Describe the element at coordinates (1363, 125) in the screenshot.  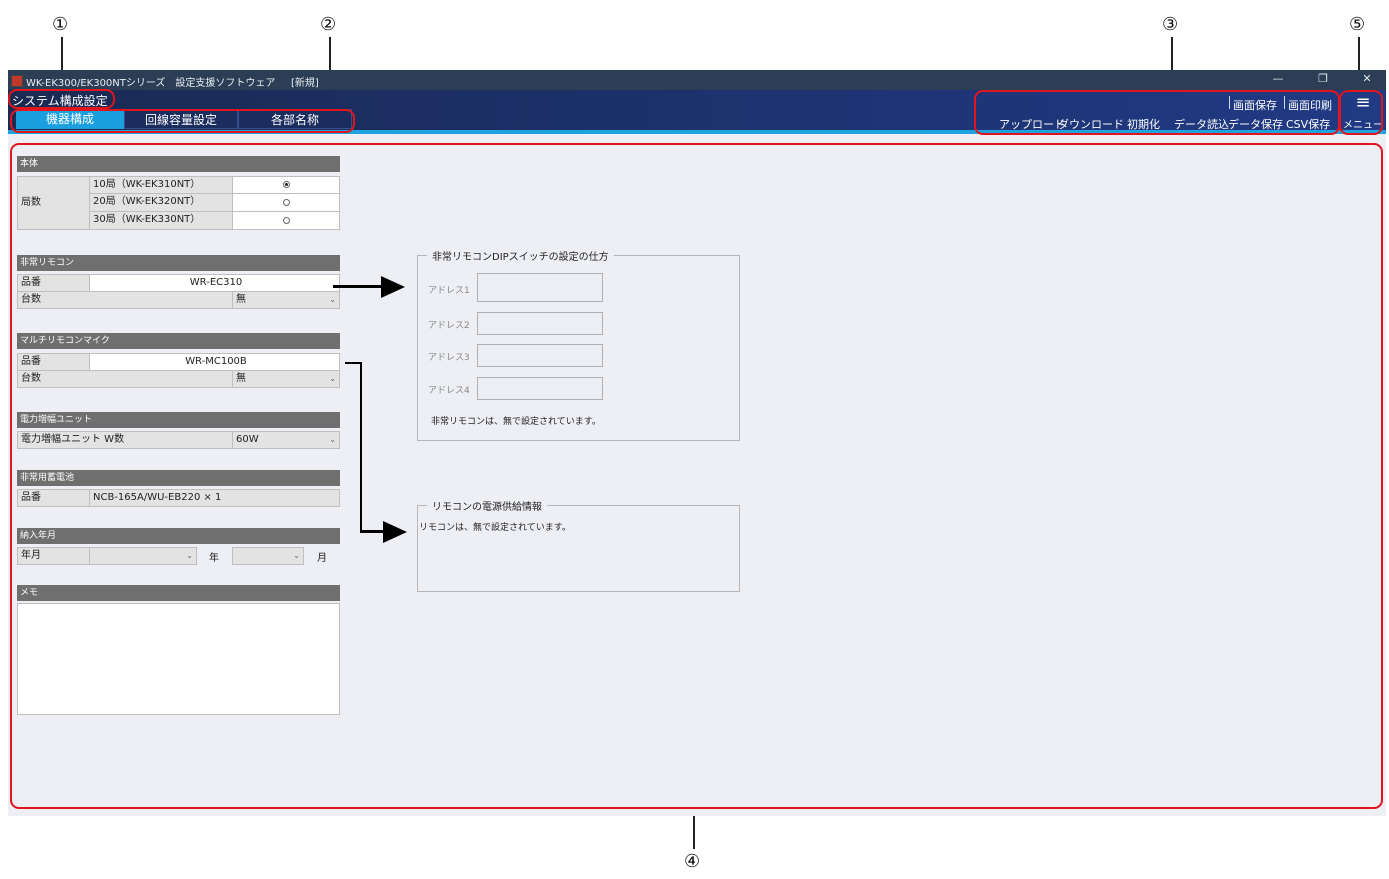
I see `menu-label: メニュー` at that location.